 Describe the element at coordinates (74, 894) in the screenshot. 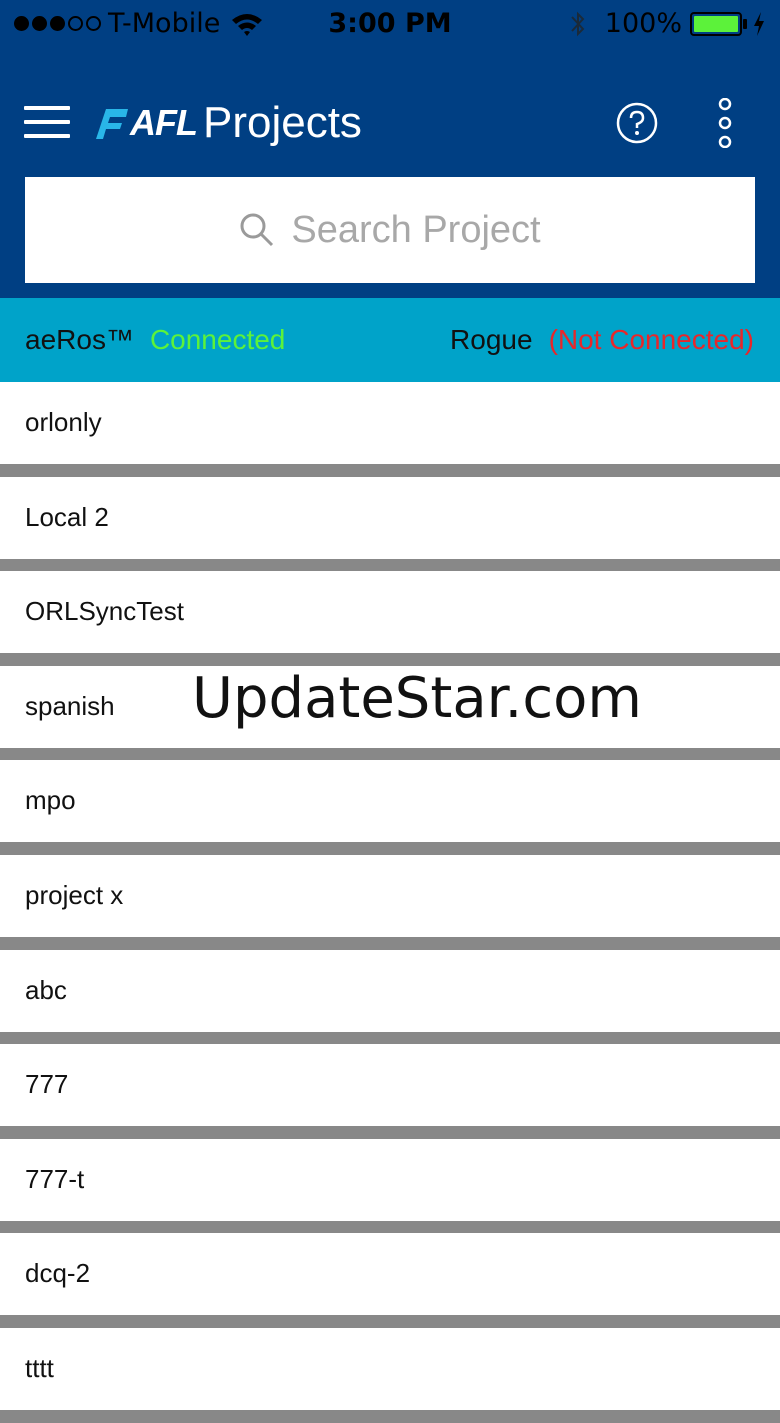

I see `project-name: project x` at that location.